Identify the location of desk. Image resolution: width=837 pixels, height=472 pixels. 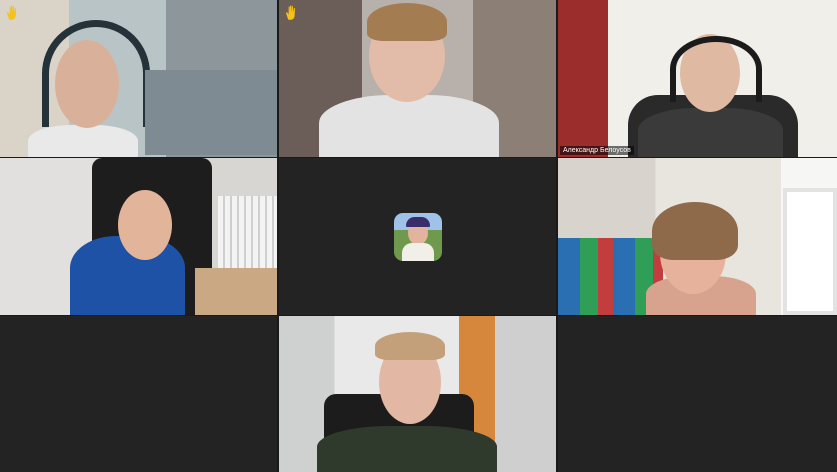
(236, 291).